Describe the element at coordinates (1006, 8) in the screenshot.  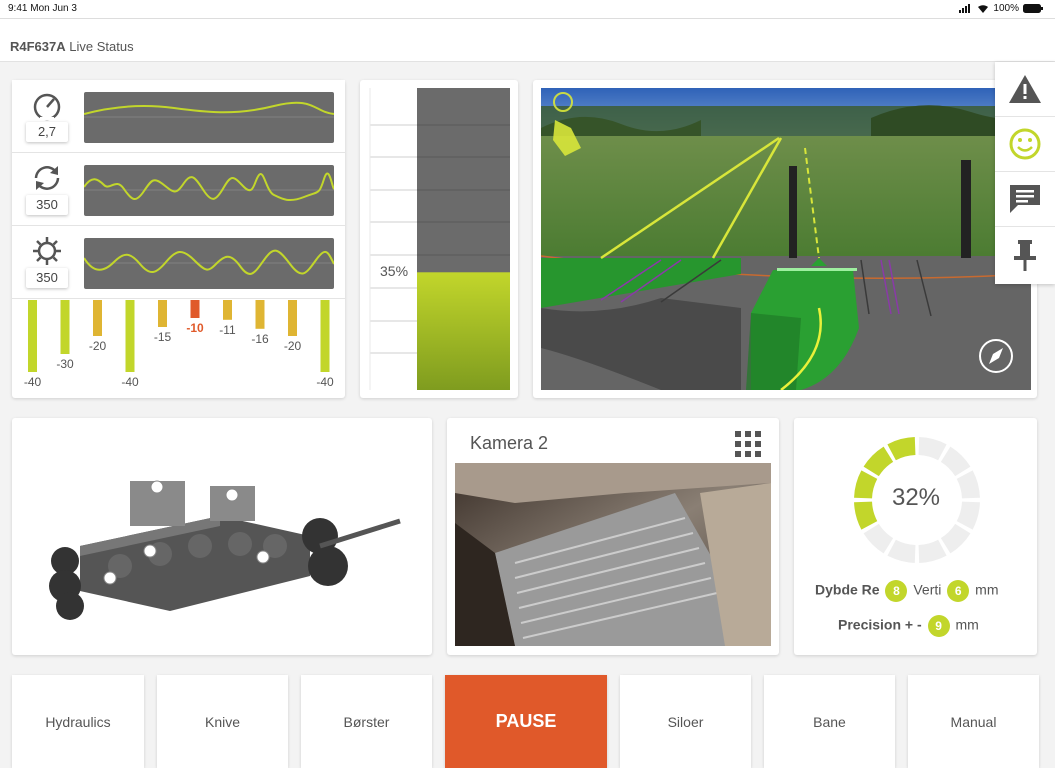
I see `battery-percent: 100%` at that location.